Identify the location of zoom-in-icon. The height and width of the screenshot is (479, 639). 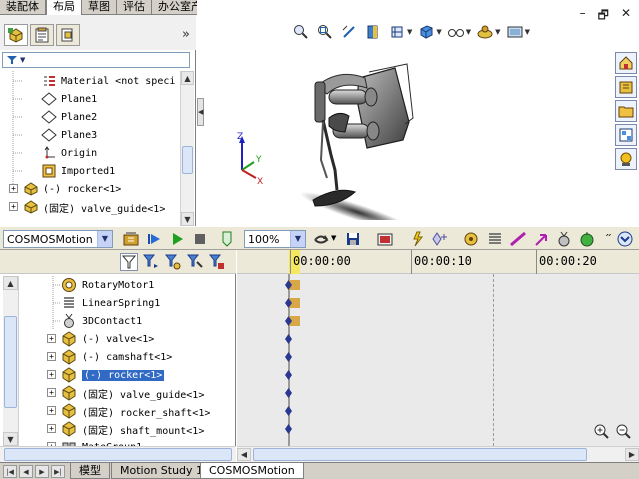
(601, 431).